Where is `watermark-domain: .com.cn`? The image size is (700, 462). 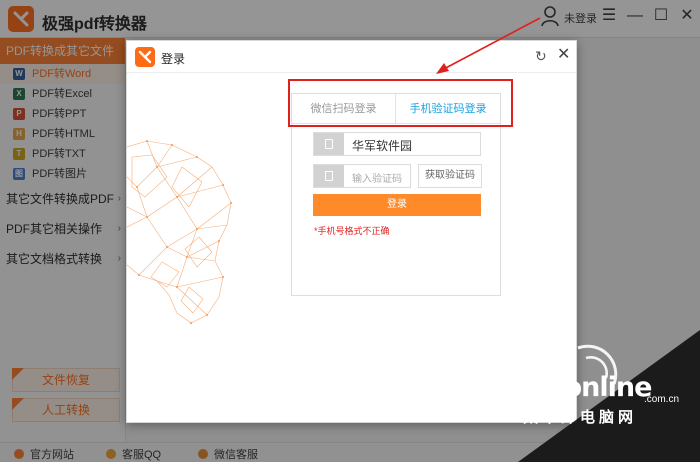 watermark-domain: .com.cn is located at coordinates (662, 399).